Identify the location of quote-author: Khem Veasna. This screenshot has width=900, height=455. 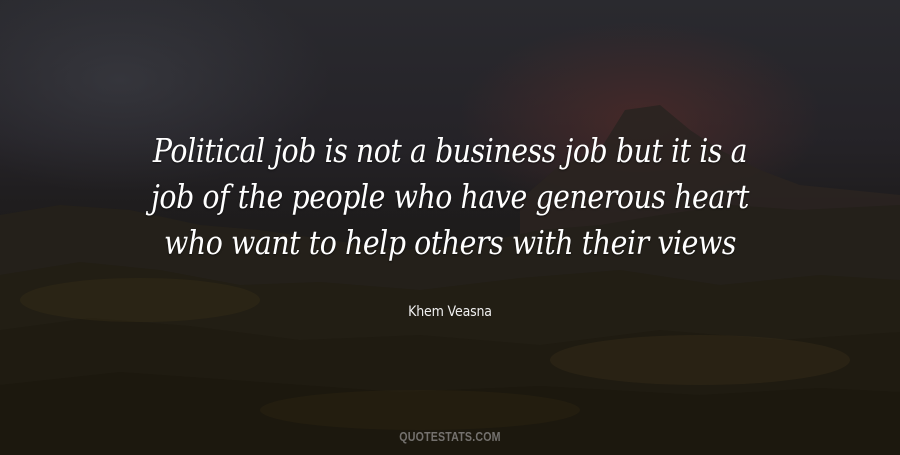
(450, 312).